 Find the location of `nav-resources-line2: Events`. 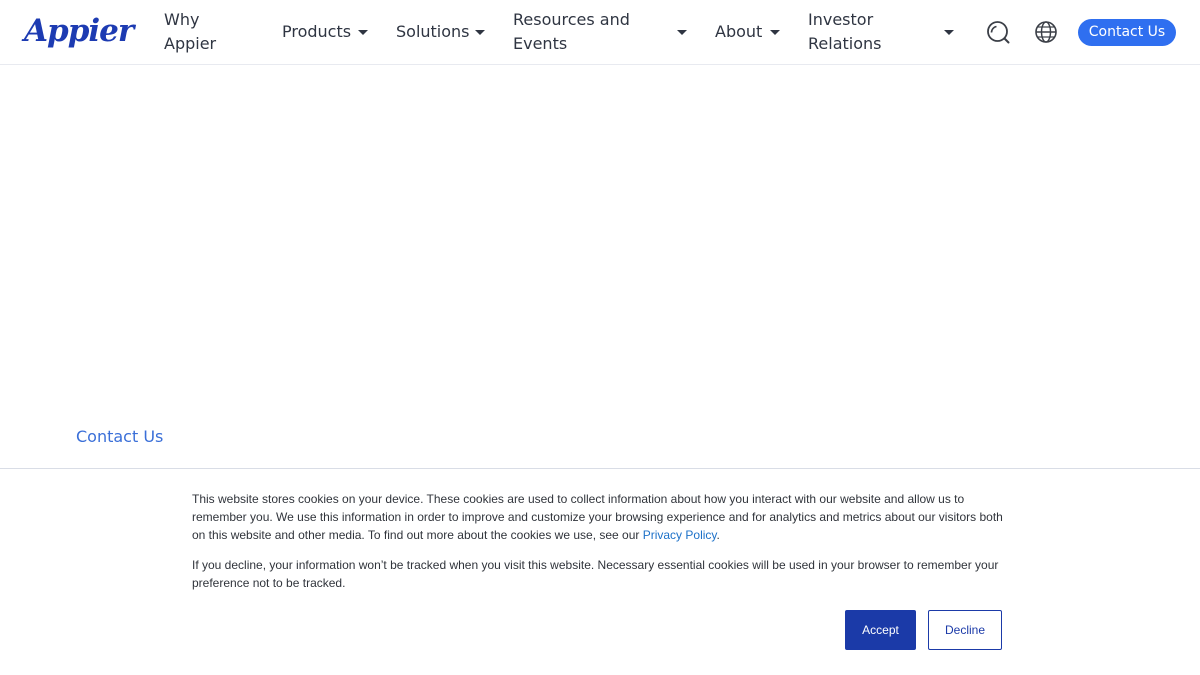

nav-resources-line2: Events is located at coordinates (540, 43).